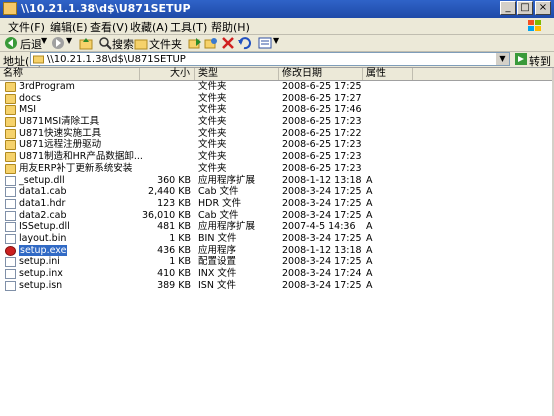 This screenshot has width=554, height=416. I want to click on file-modified: 2008-6-25 17:23, so click(322, 122).